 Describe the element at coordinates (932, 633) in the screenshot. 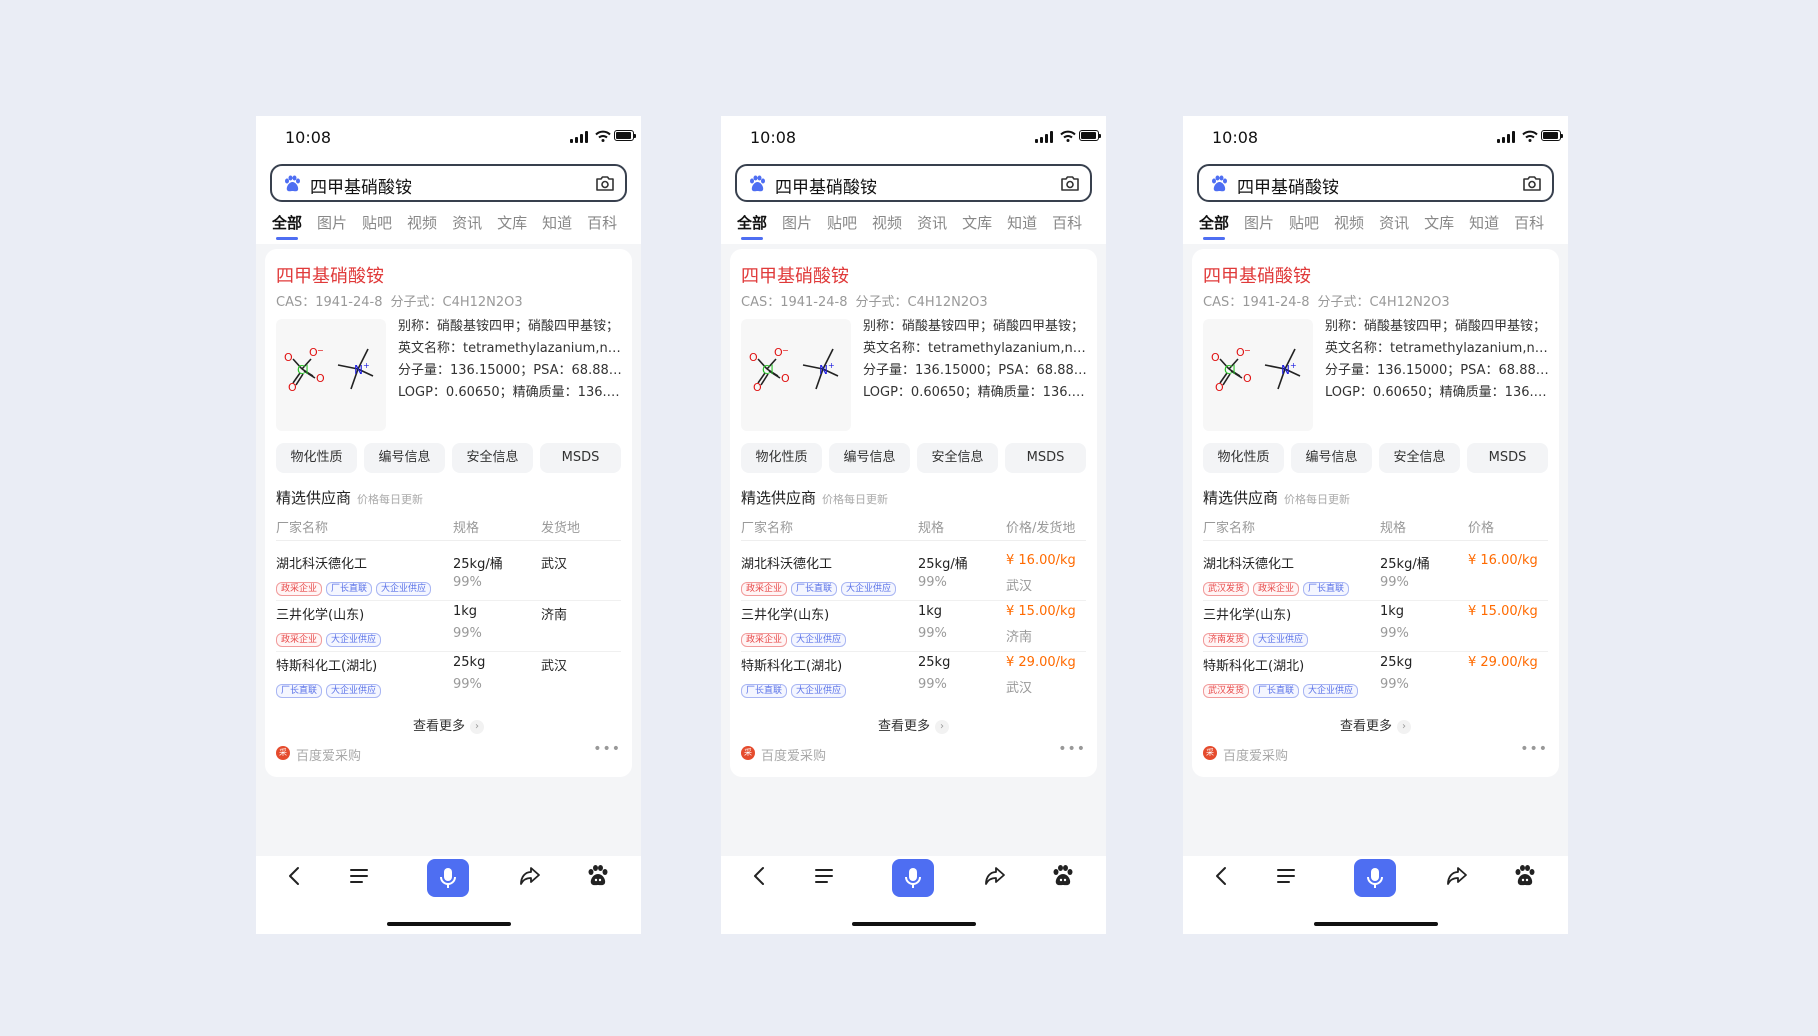

I see `supplier-purity: 99%` at that location.